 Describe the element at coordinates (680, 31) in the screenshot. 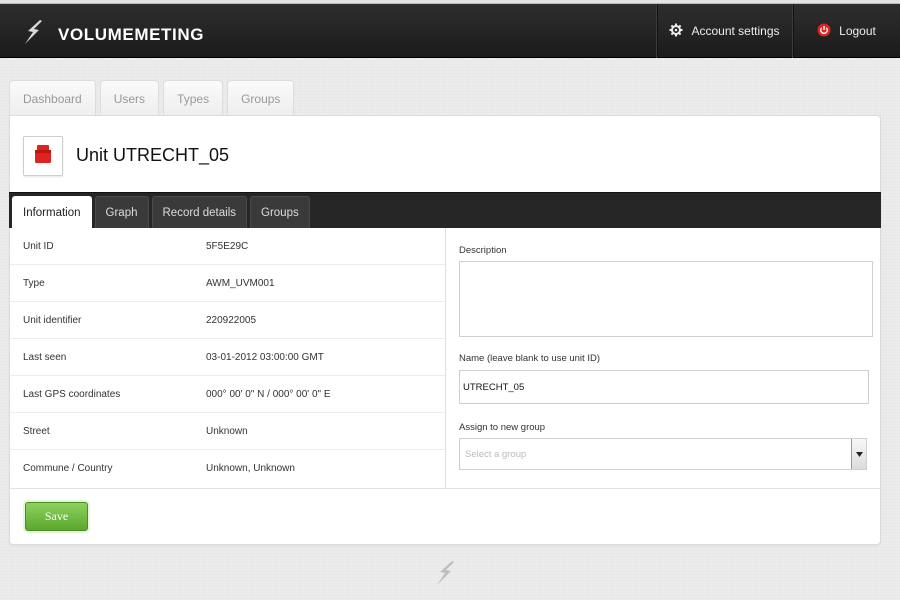

I see `gear-icon` at that location.